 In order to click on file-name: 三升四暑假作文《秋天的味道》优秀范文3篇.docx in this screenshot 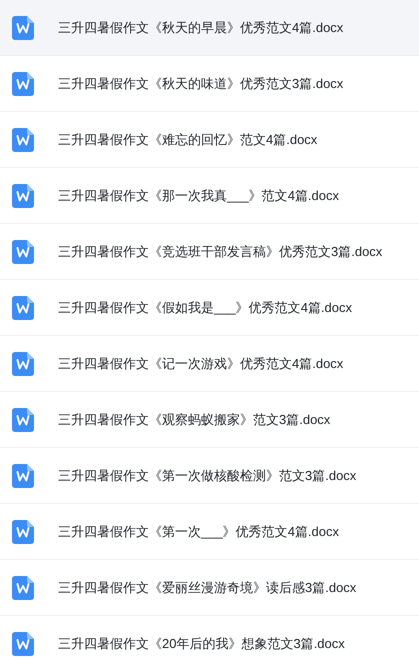, I will do `click(201, 83)`.